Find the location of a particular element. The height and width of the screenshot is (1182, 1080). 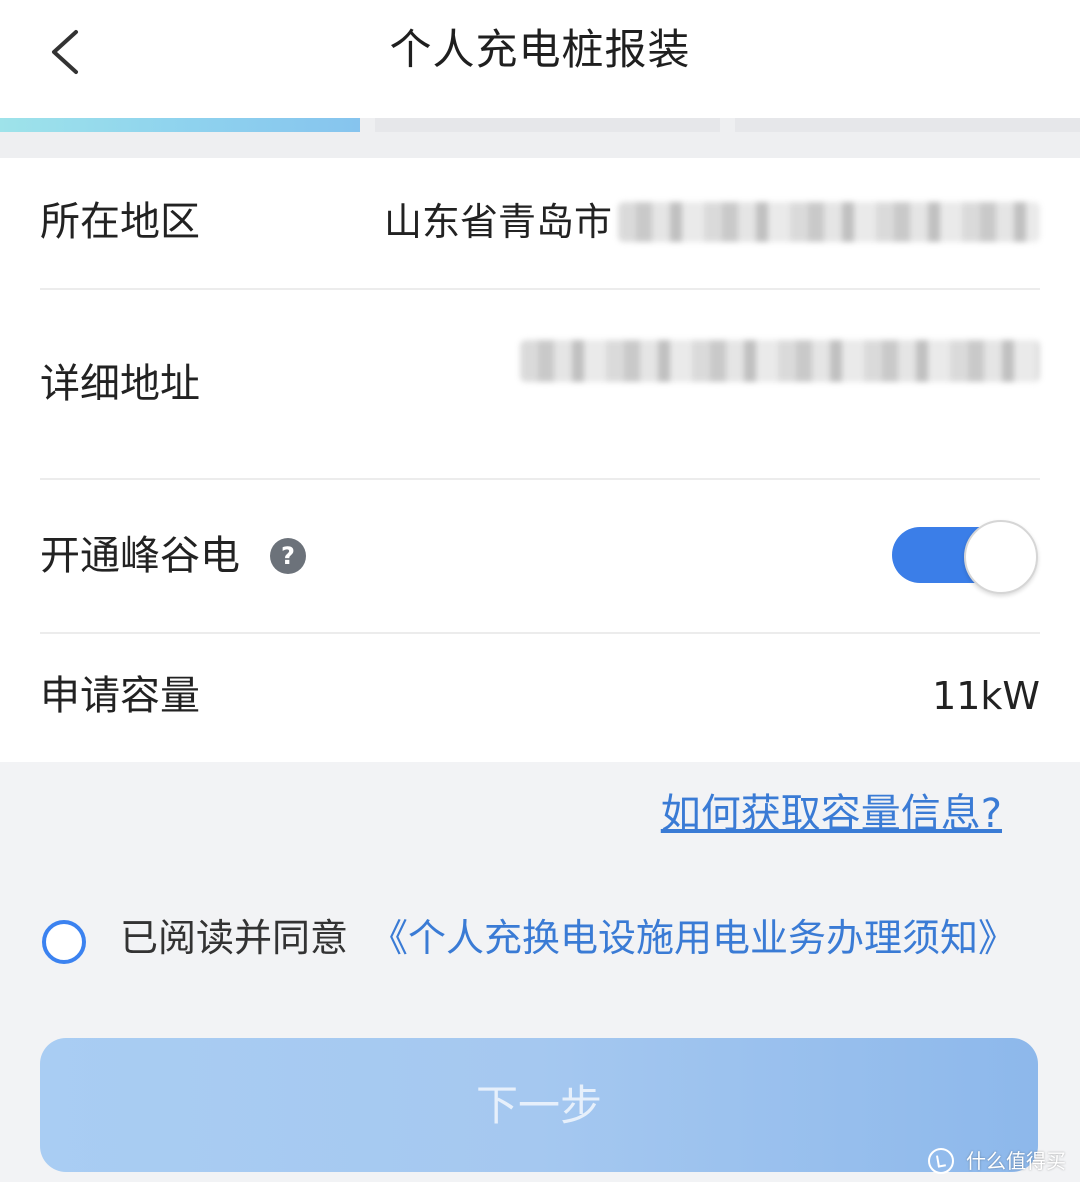

capacity-value: 11kW is located at coordinates (986, 696).